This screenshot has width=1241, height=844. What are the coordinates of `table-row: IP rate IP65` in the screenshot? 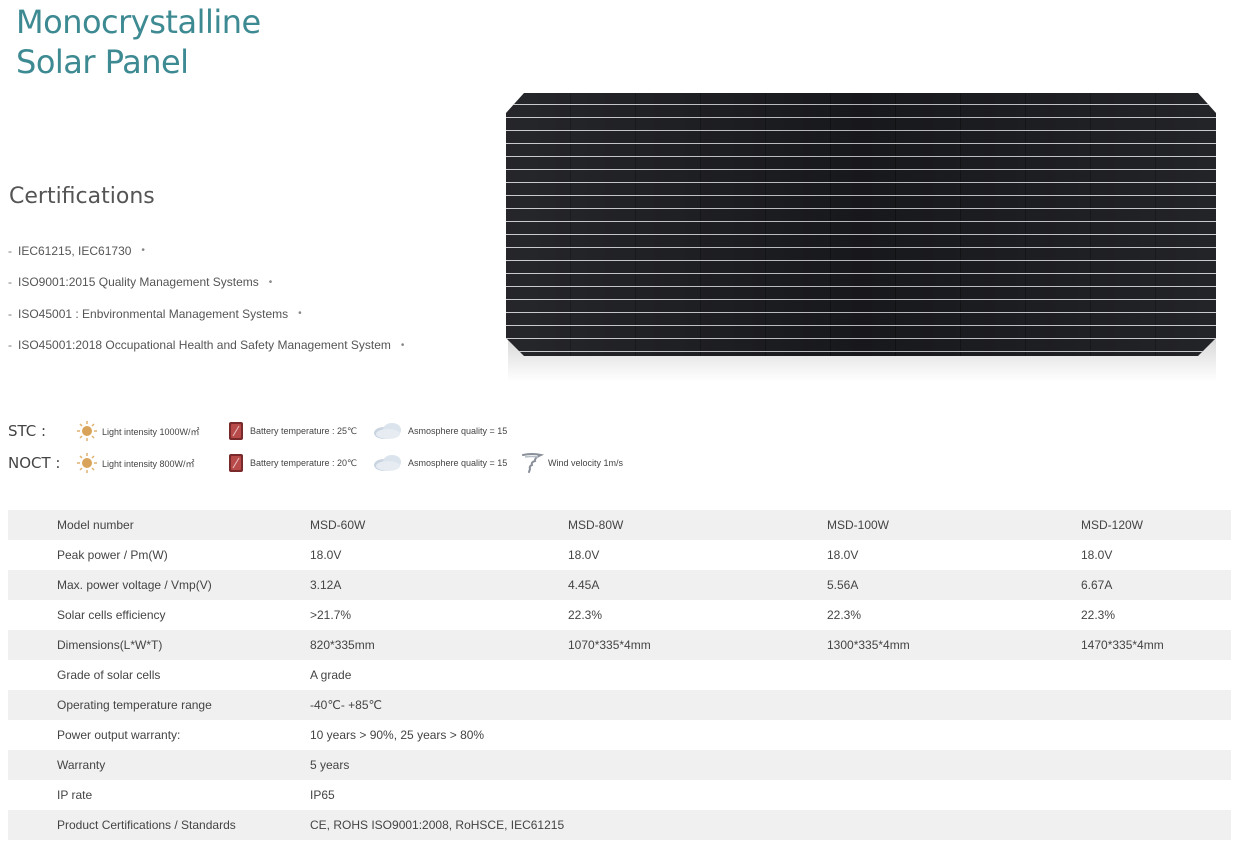 It's located at (619, 795).